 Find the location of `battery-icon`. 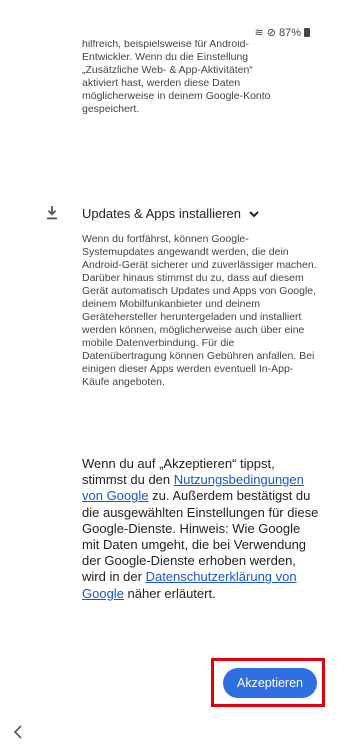

battery-icon is located at coordinates (307, 32).